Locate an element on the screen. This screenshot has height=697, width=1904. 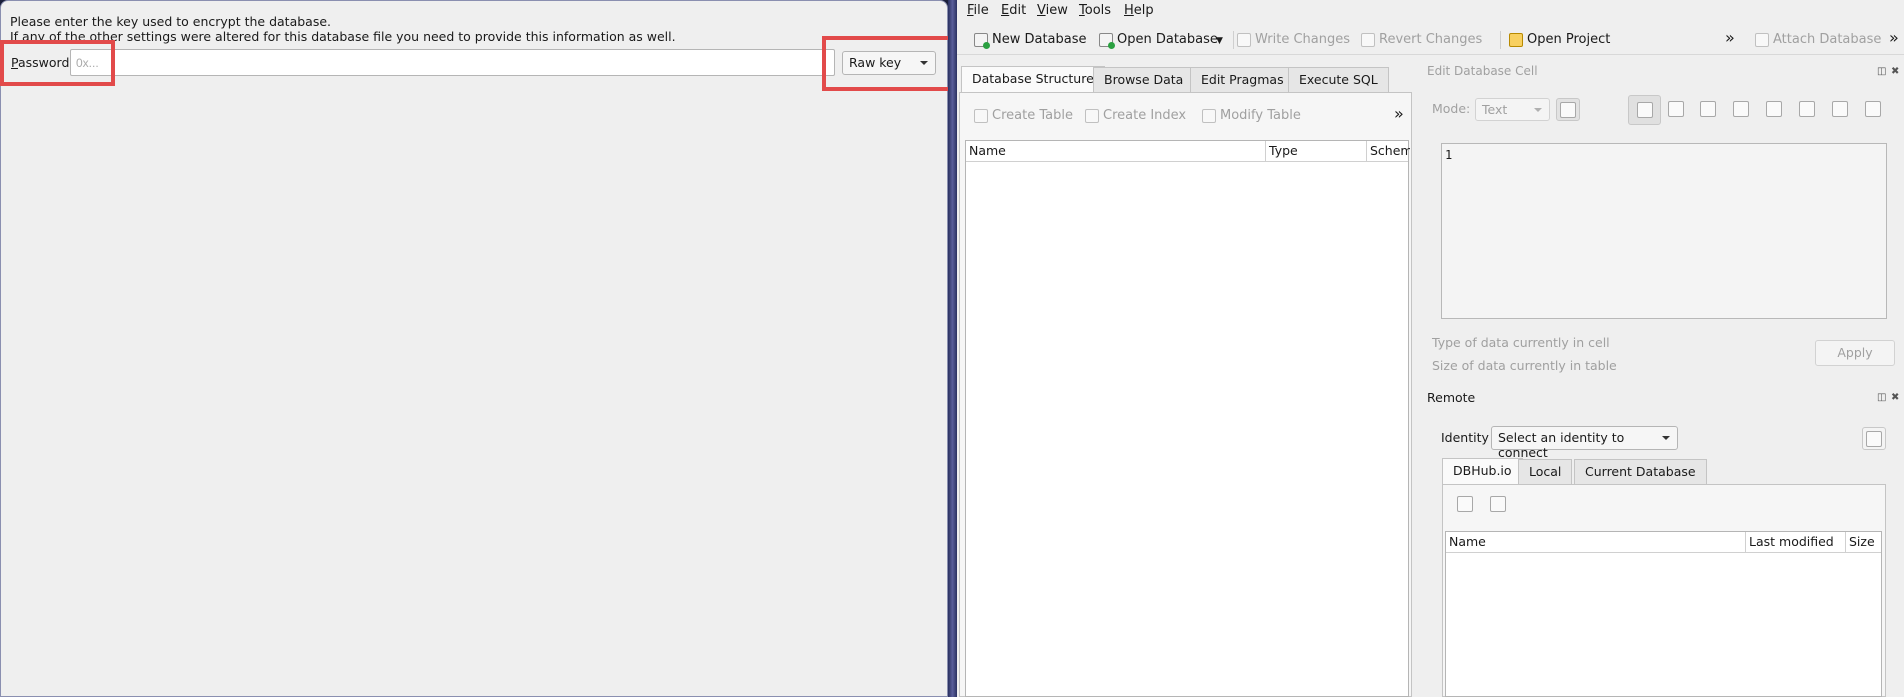
menu-view: View is located at coordinates (1052, 10).